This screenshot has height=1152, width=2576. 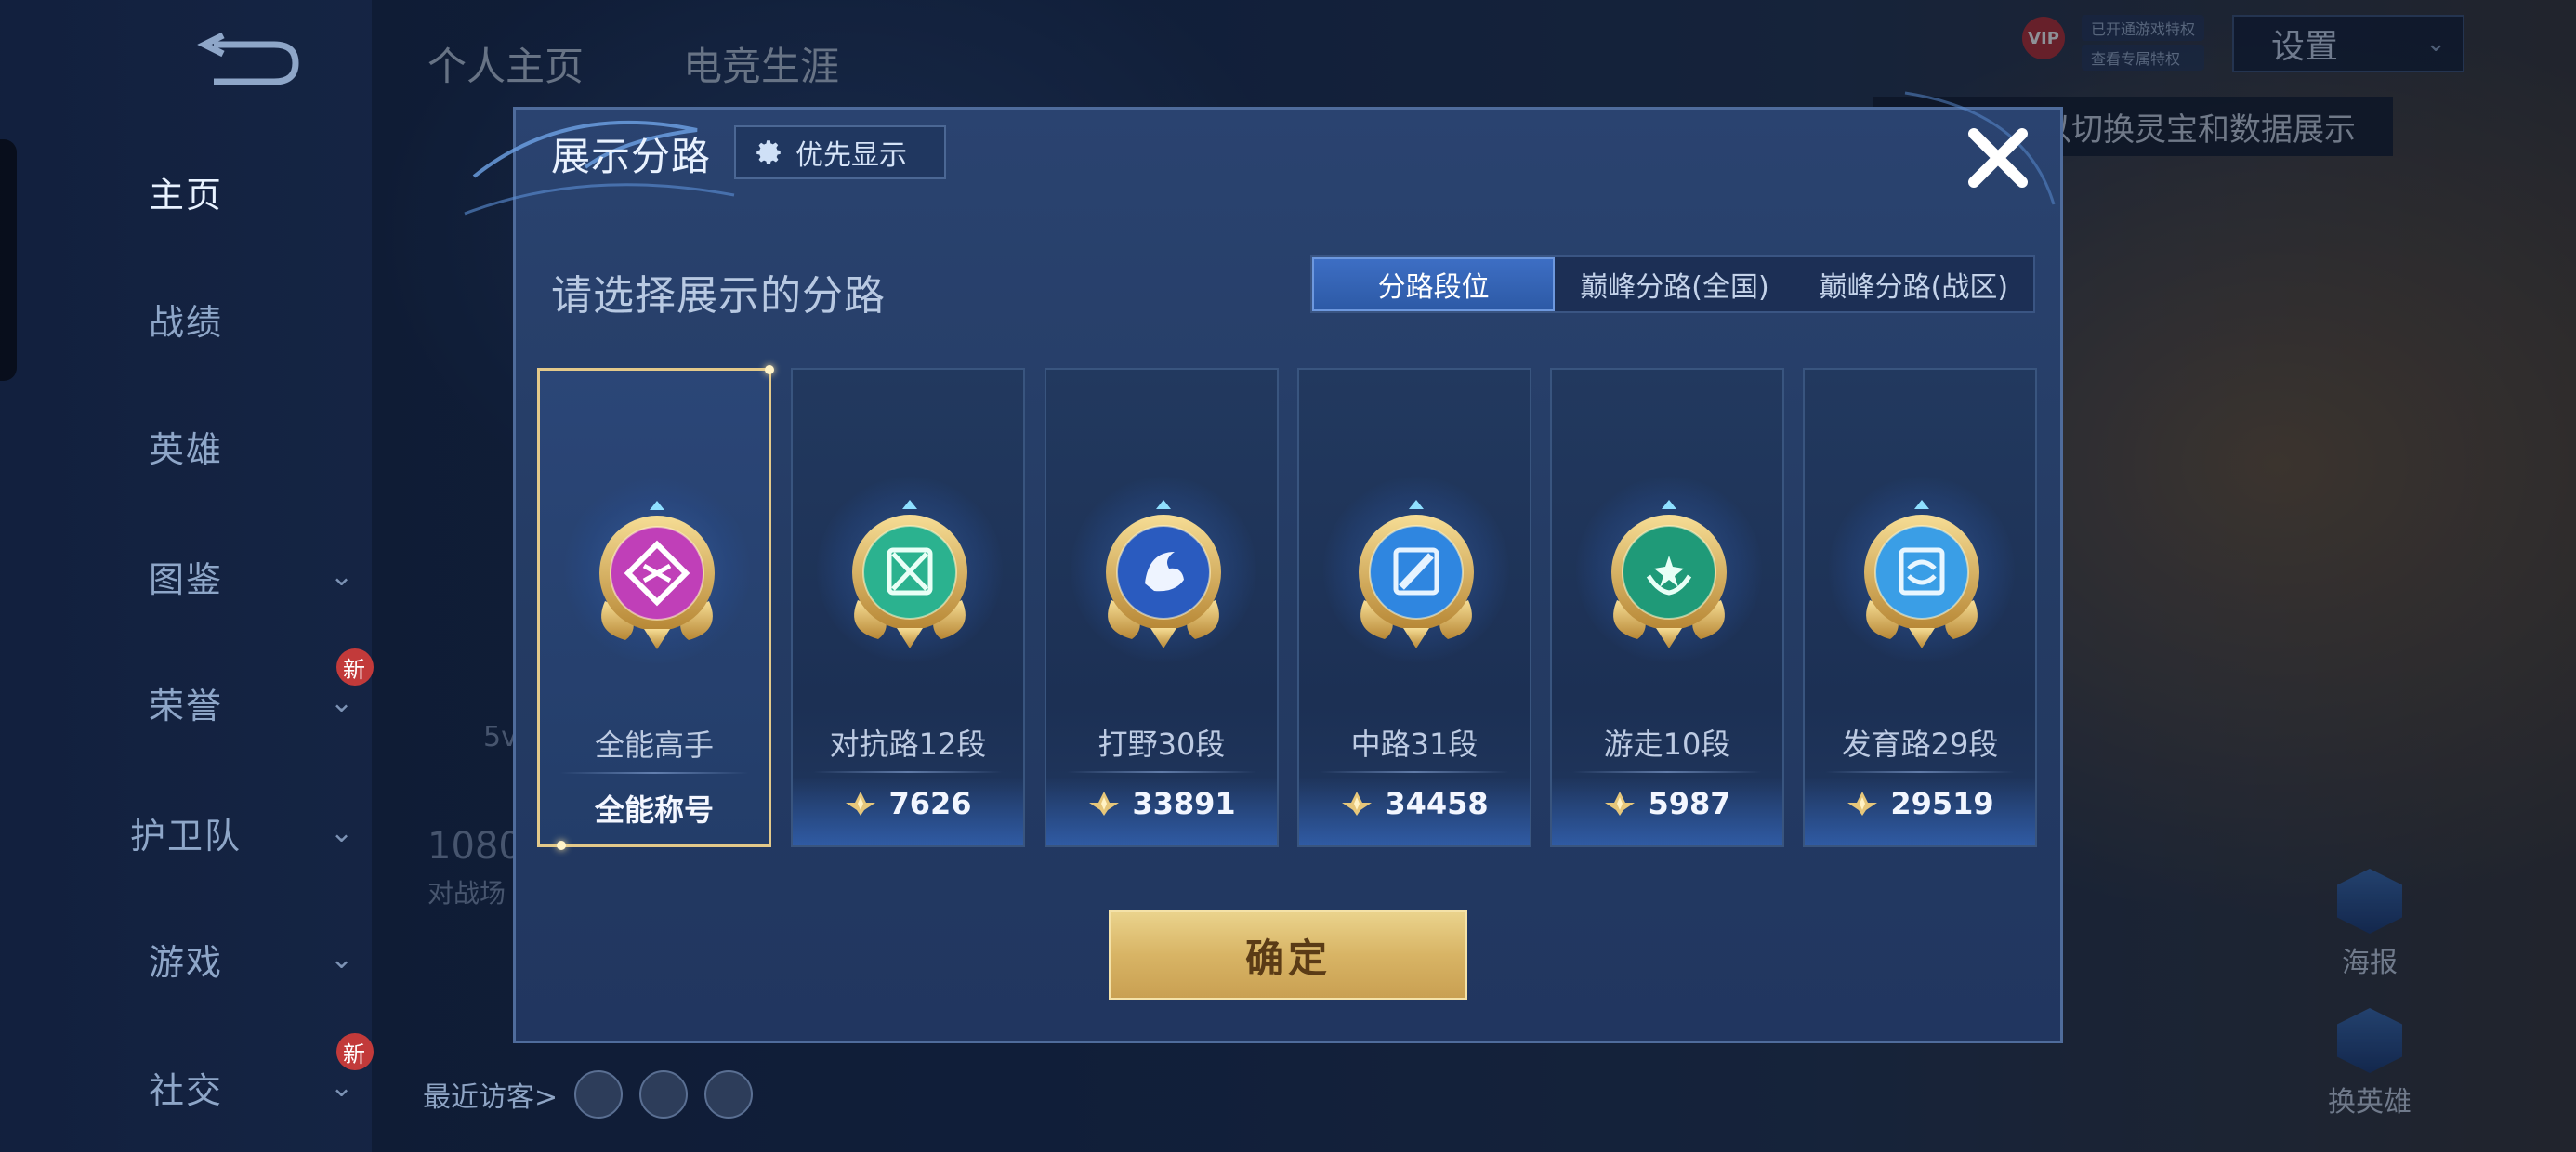 What do you see at coordinates (491, 1097) in the screenshot?
I see `recent-visitors-label: 最近访客>` at bounding box center [491, 1097].